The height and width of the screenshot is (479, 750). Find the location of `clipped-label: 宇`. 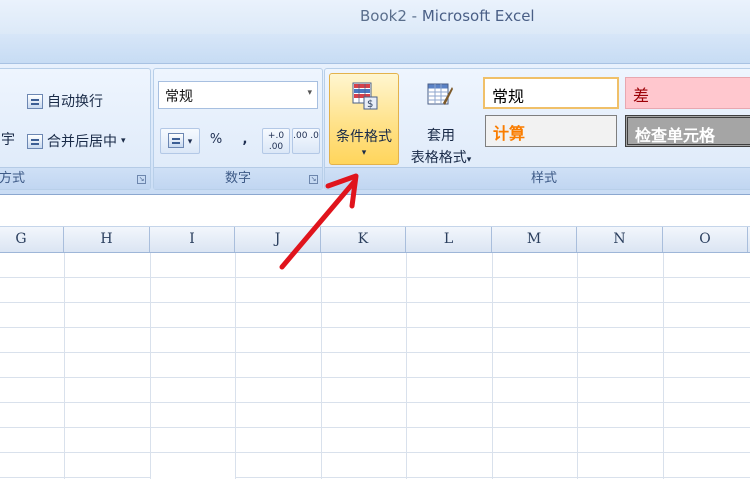

clipped-label: 宇 is located at coordinates (8, 140).